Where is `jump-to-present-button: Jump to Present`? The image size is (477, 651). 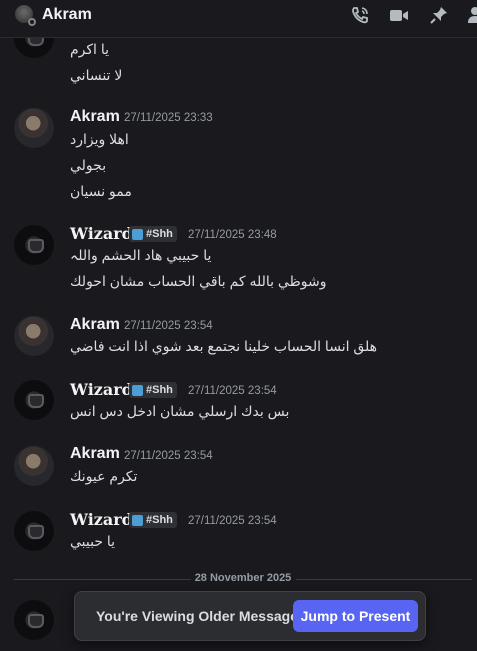 jump-to-present-button: Jump to Present is located at coordinates (355, 616).